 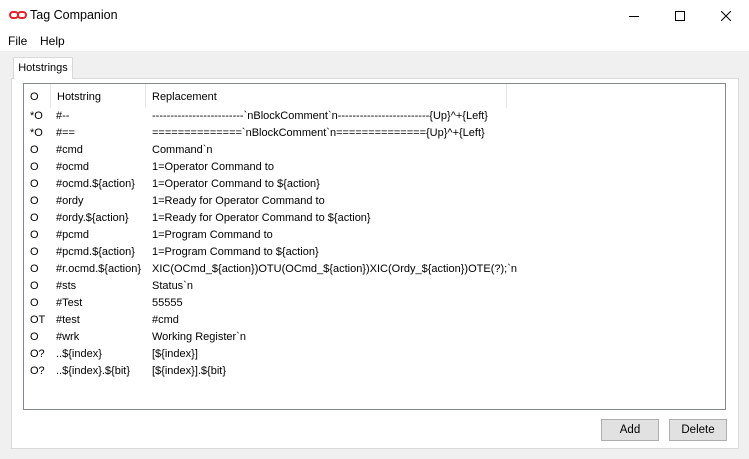 I want to click on row-replacement-cell: 1=Operator Command to, so click(x=213, y=167).